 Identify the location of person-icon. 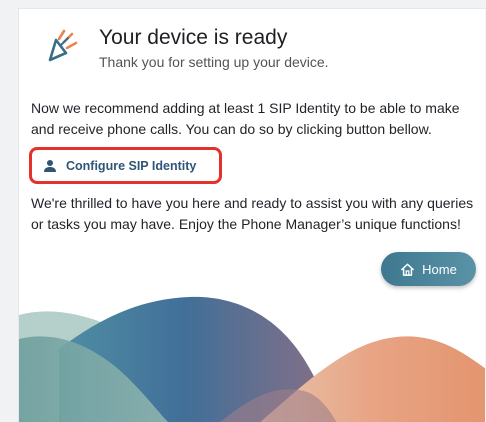
(50, 165).